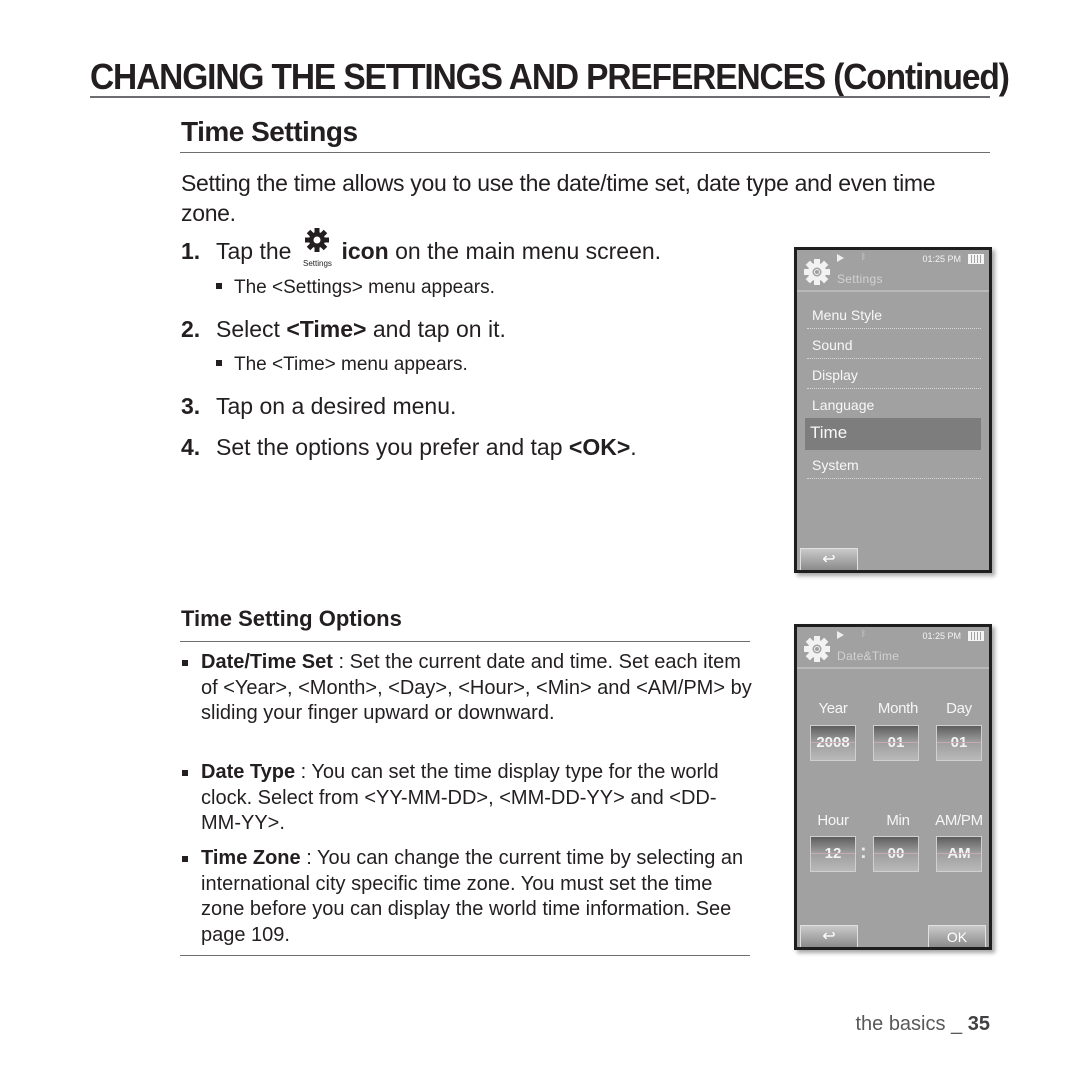 This screenshot has width=1080, height=1080. I want to click on device-header: ᛒ 01:25 PM Date&Time, so click(893, 648).